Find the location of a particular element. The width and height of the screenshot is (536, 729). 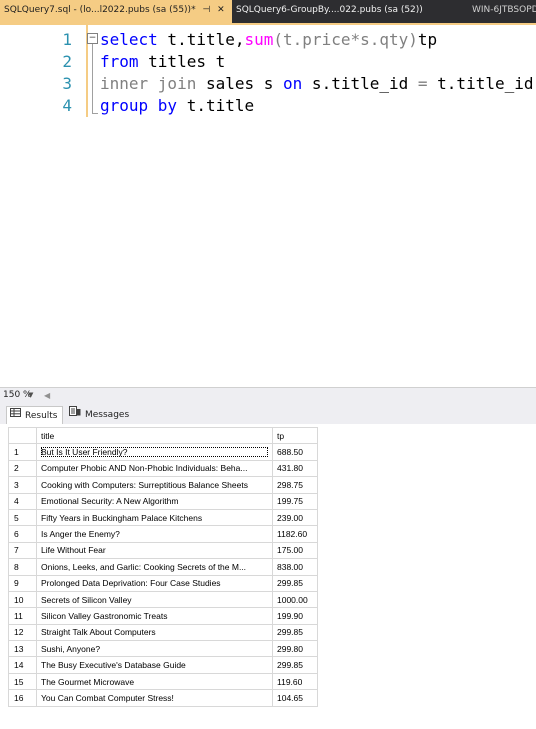

table-row: 12 Straight Talk About Computers 299.85 is located at coordinates (163, 632).